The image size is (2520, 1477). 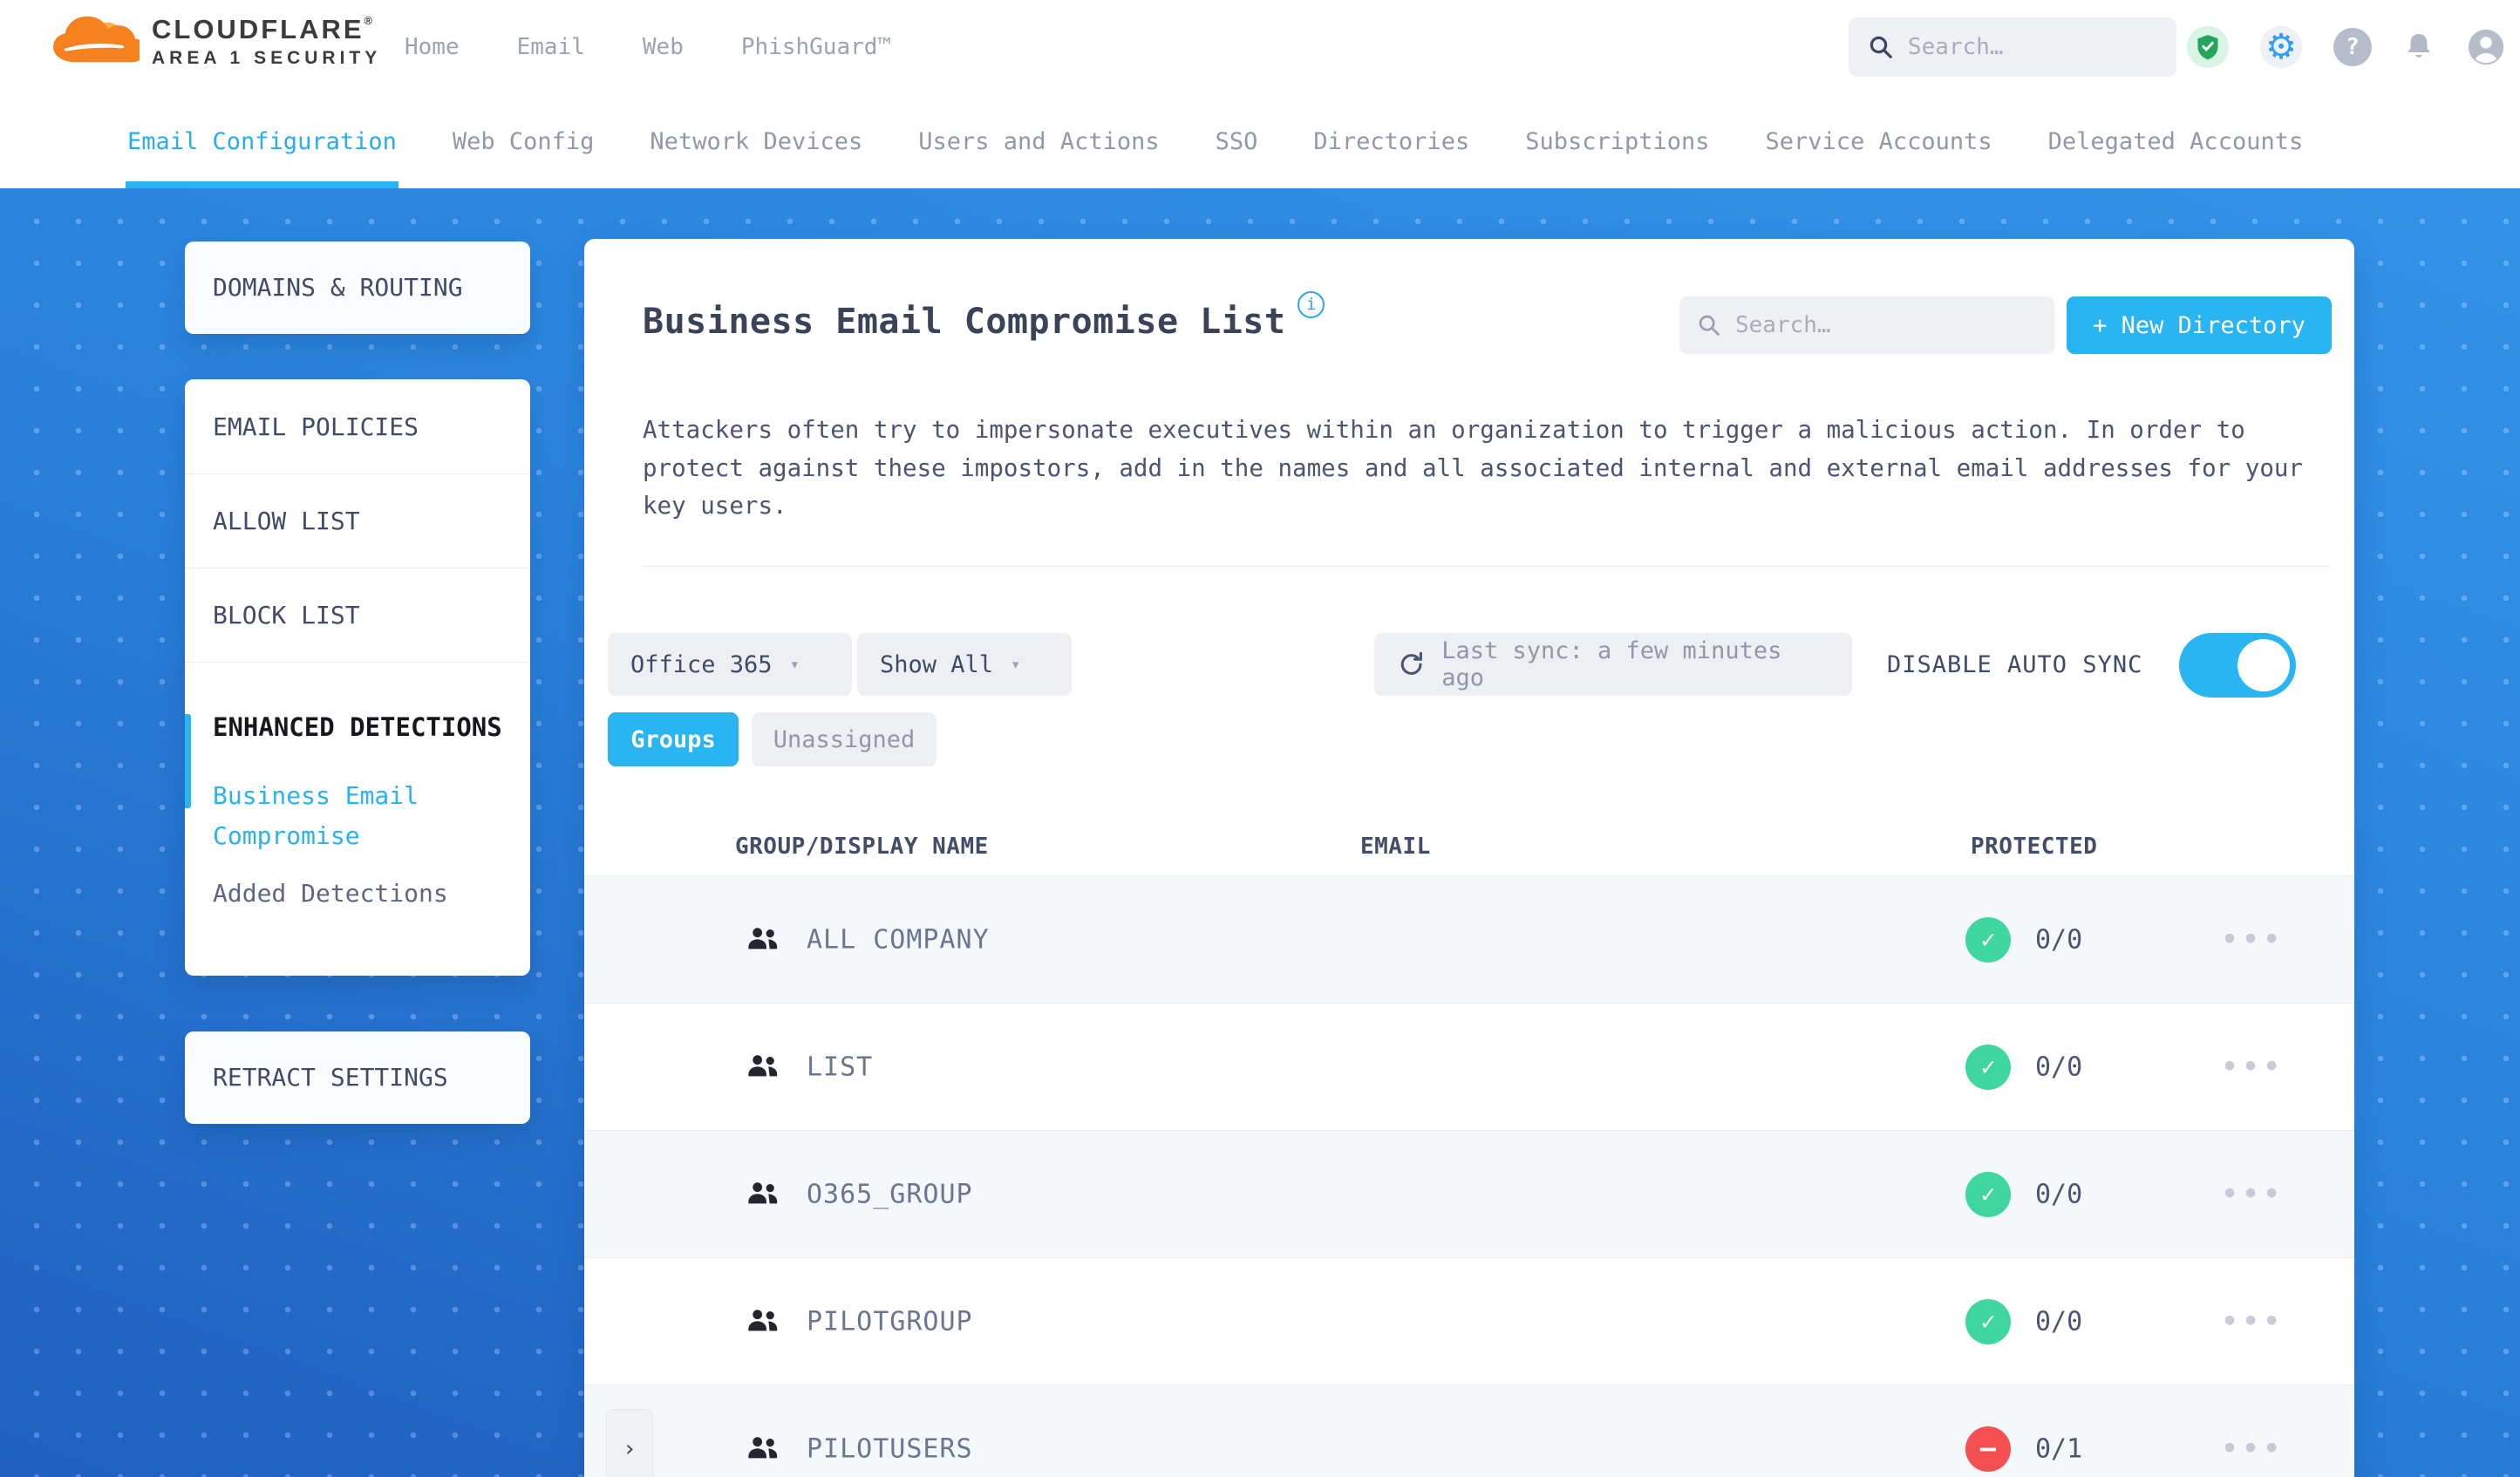 I want to click on sidebar-item-allow-list: ALLOW LIST, so click(x=357, y=520).